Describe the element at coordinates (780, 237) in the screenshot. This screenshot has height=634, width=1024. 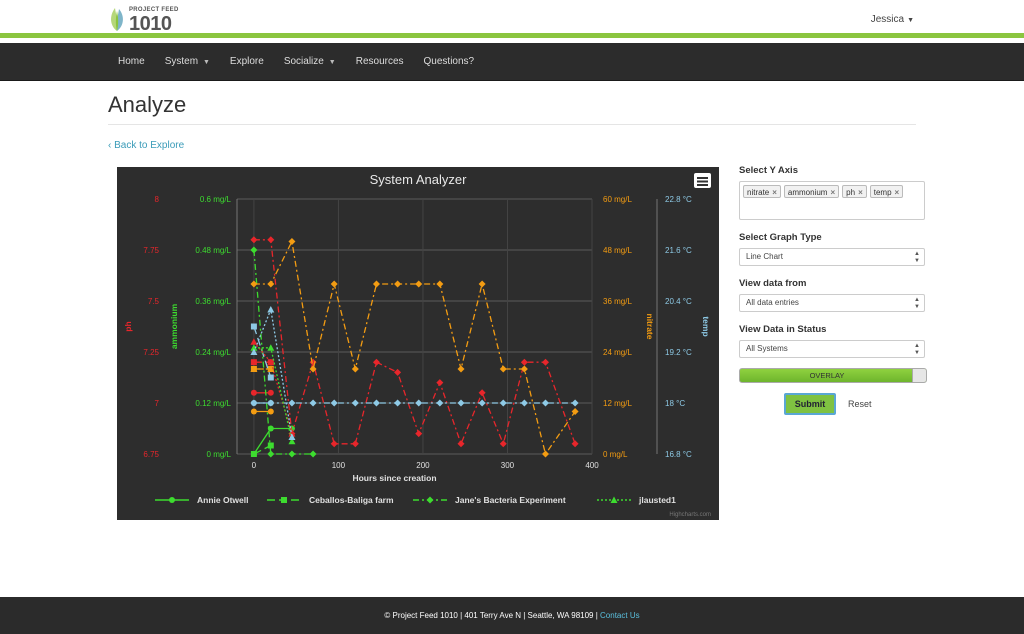
I see `graph-type-label: Select Graph Type` at that location.